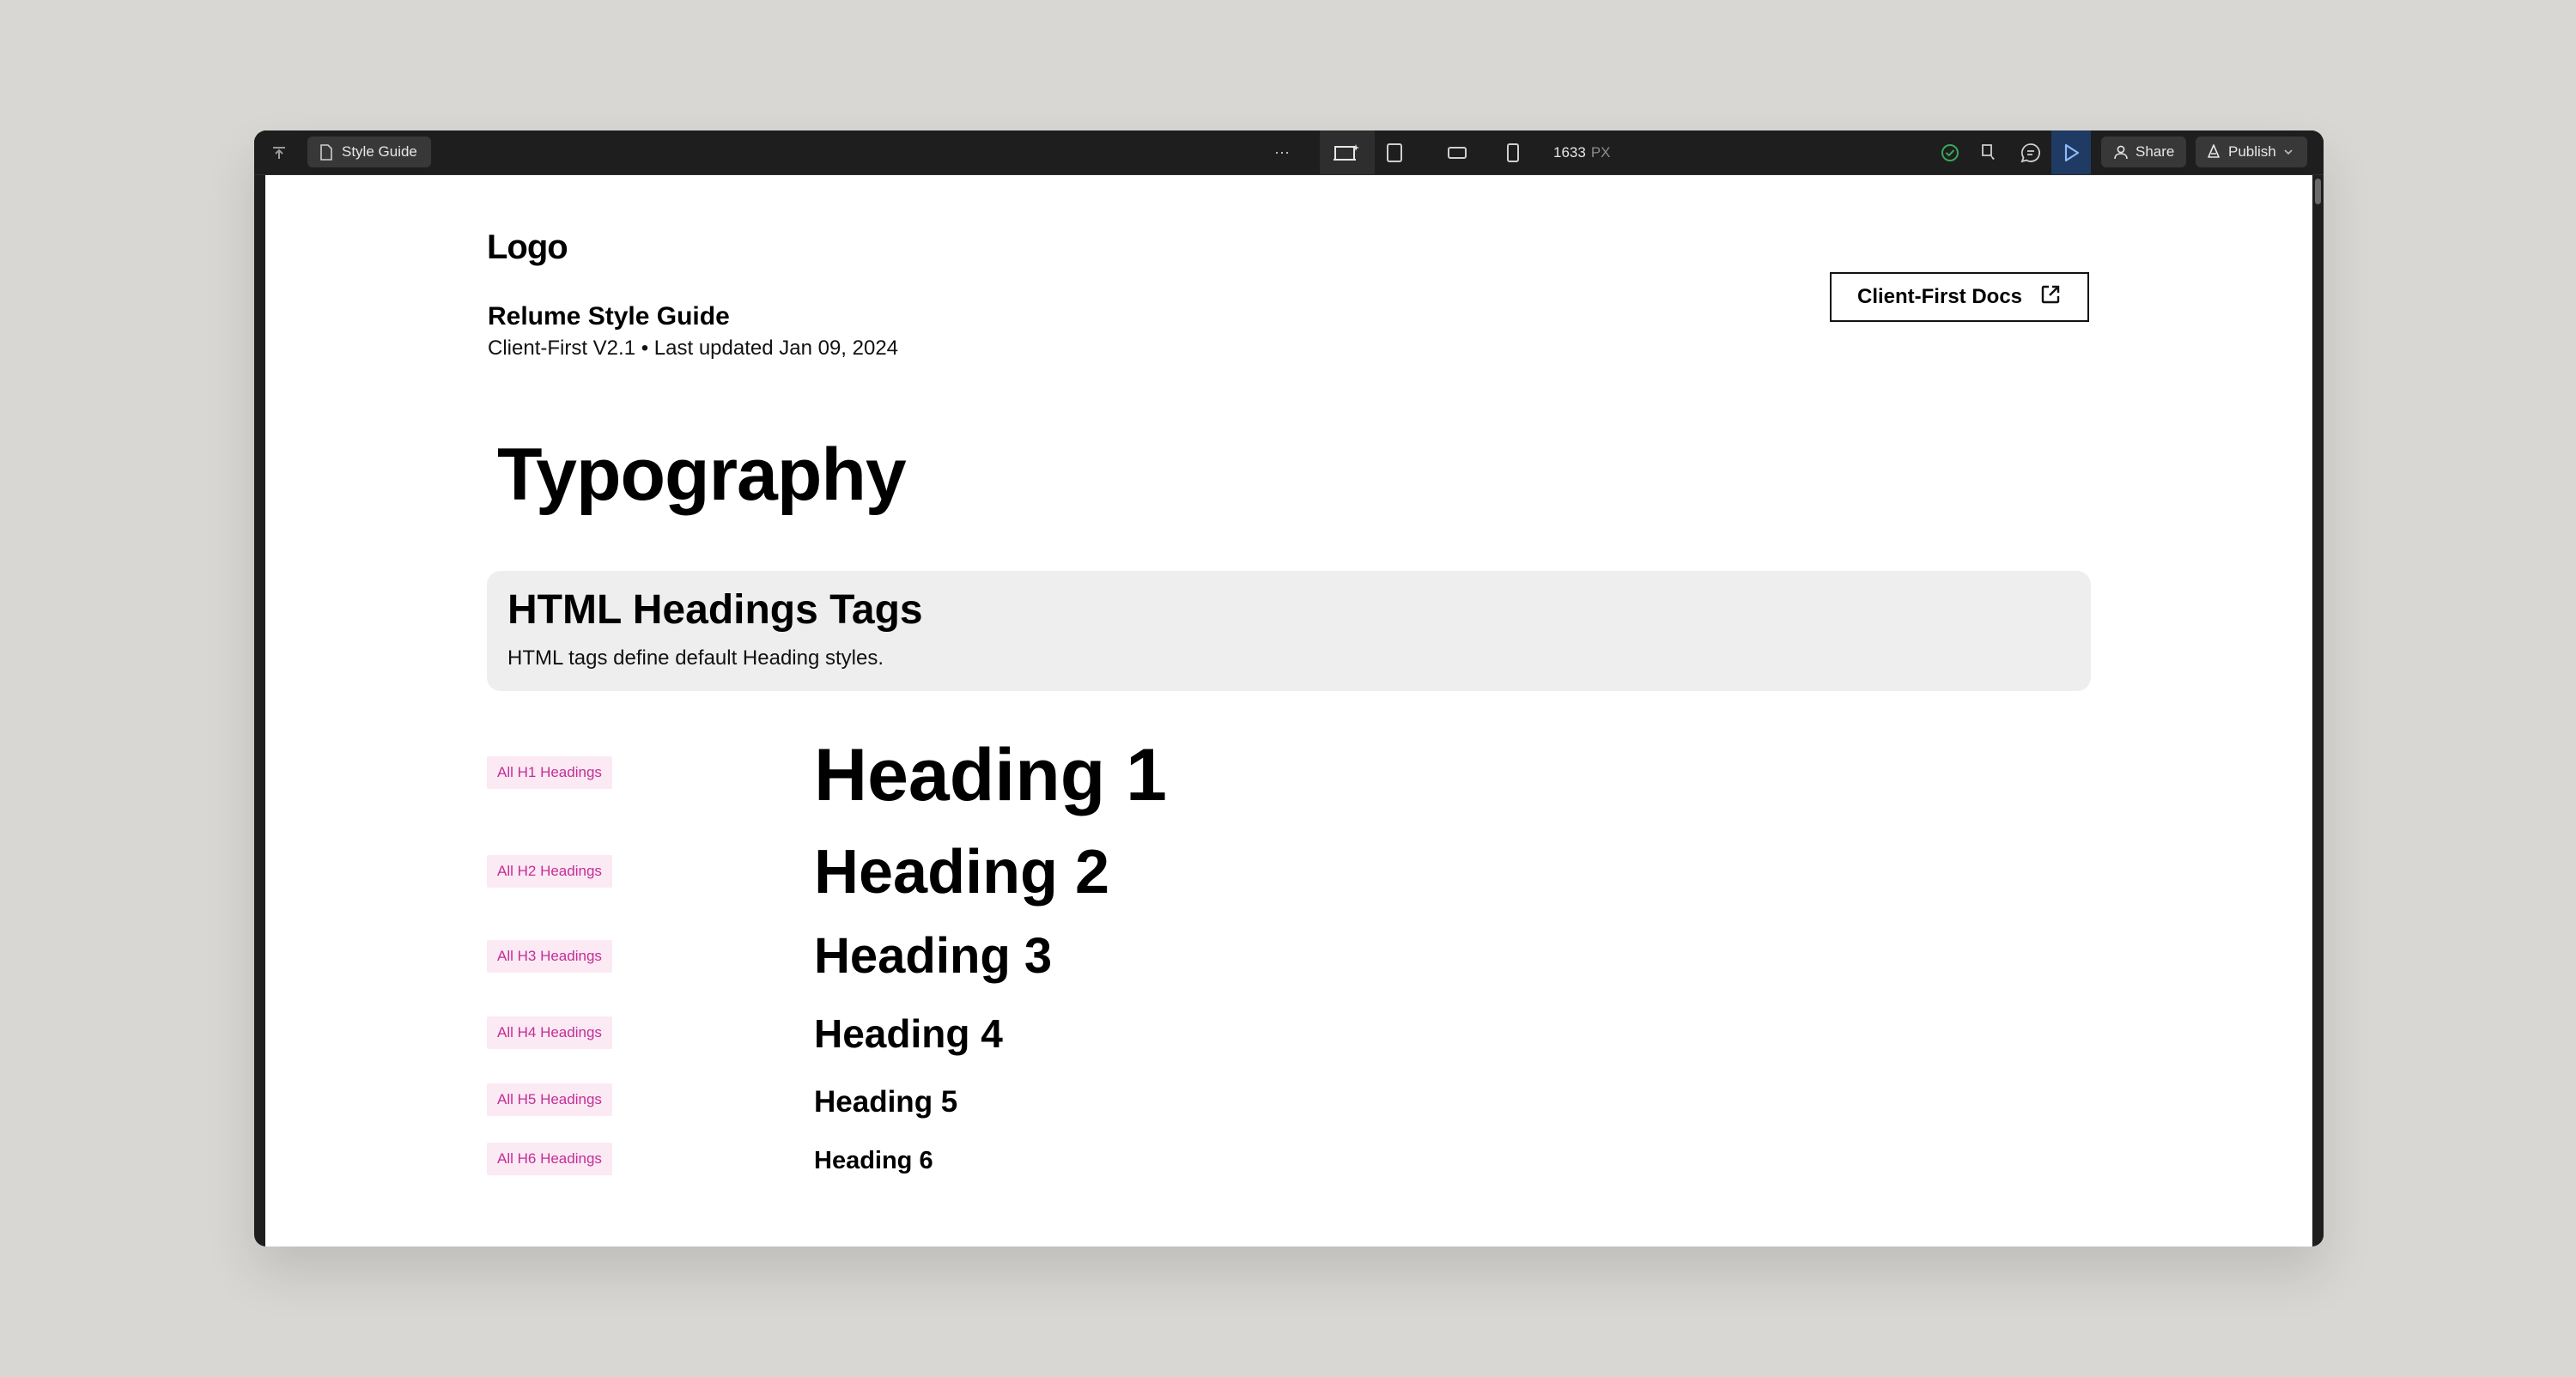  What do you see at coordinates (991, 775) in the screenshot?
I see `heading-1-sample: Heading 1` at bounding box center [991, 775].